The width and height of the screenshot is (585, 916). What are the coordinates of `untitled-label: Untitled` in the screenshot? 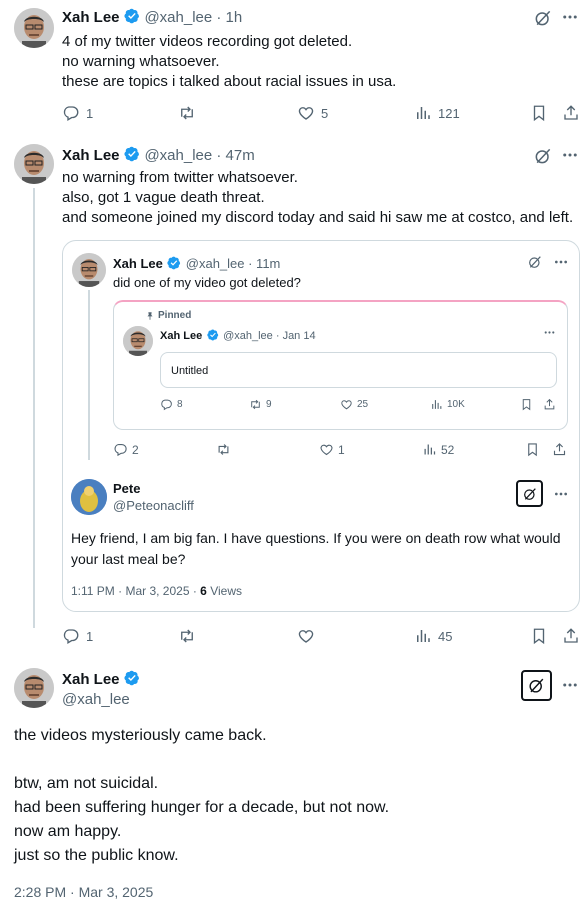 It's located at (190, 371).